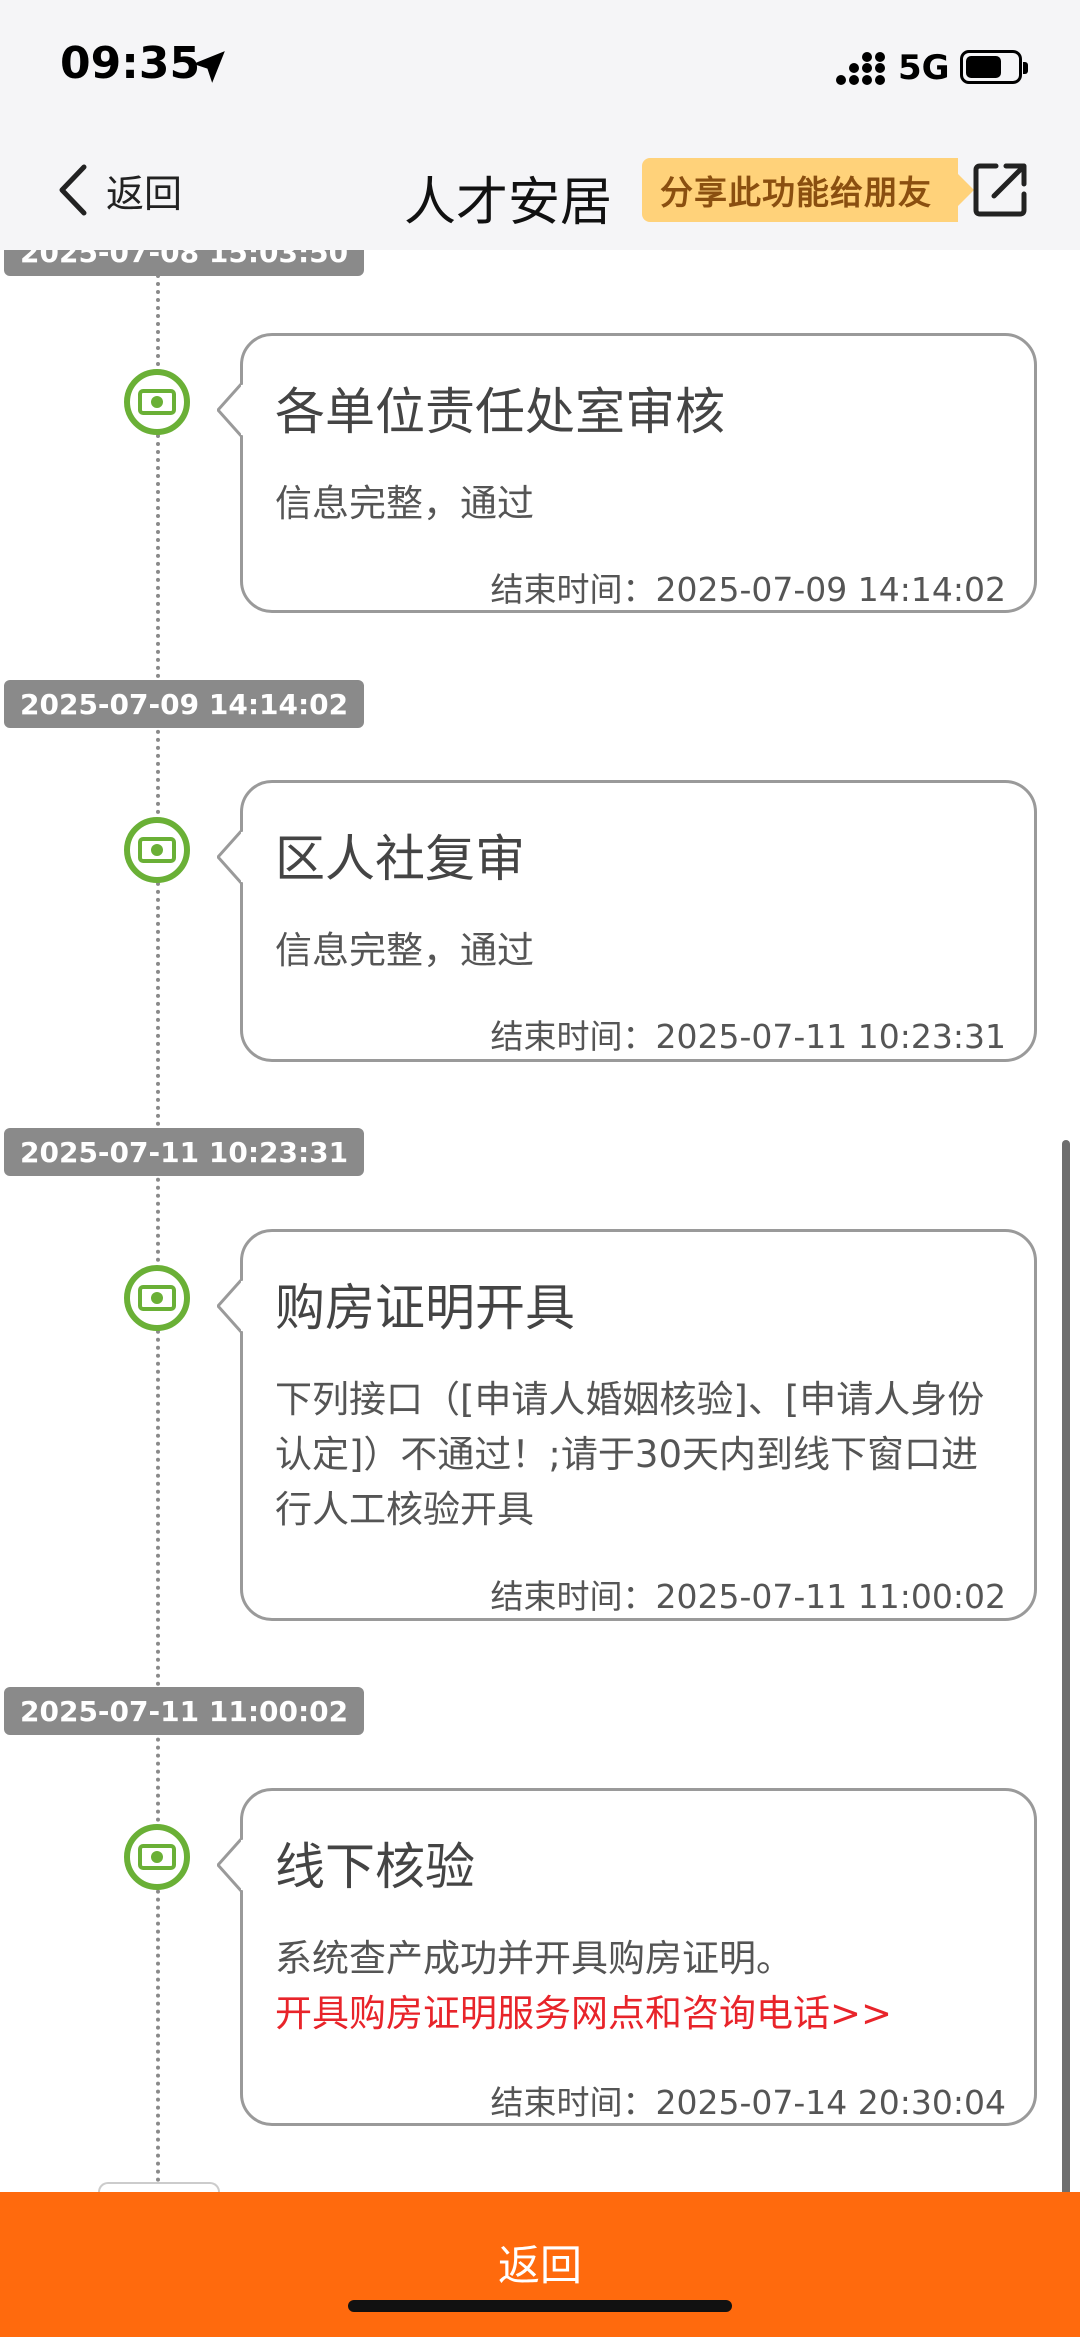 Image resolution: width=1080 pixels, height=2337 pixels. Describe the element at coordinates (540, 65) in the screenshot. I see `status-bar: 09:35 5G` at that location.